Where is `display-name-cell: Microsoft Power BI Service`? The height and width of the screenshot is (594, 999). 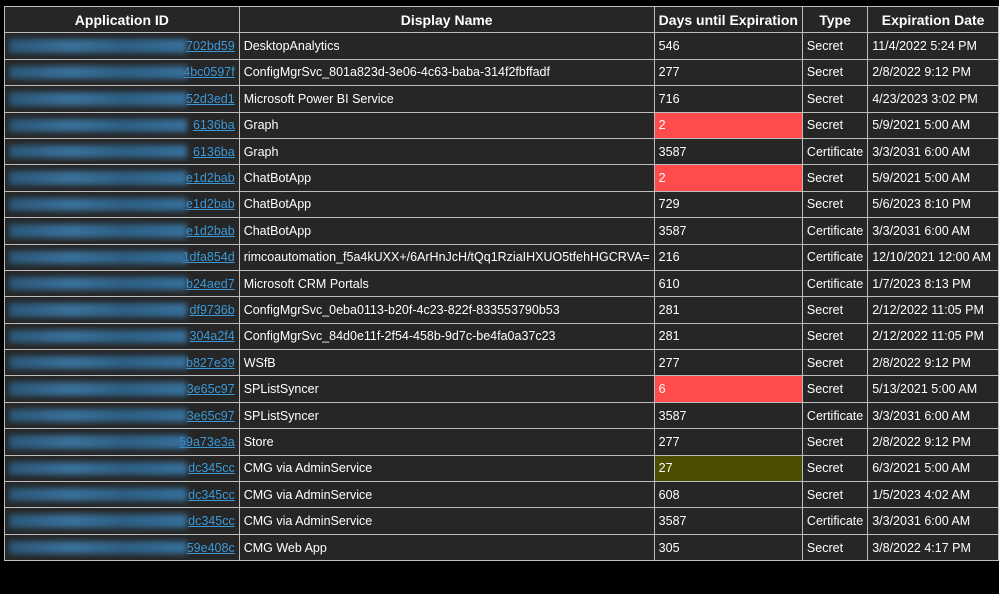
display-name-cell: Microsoft Power BI Service is located at coordinates (446, 99).